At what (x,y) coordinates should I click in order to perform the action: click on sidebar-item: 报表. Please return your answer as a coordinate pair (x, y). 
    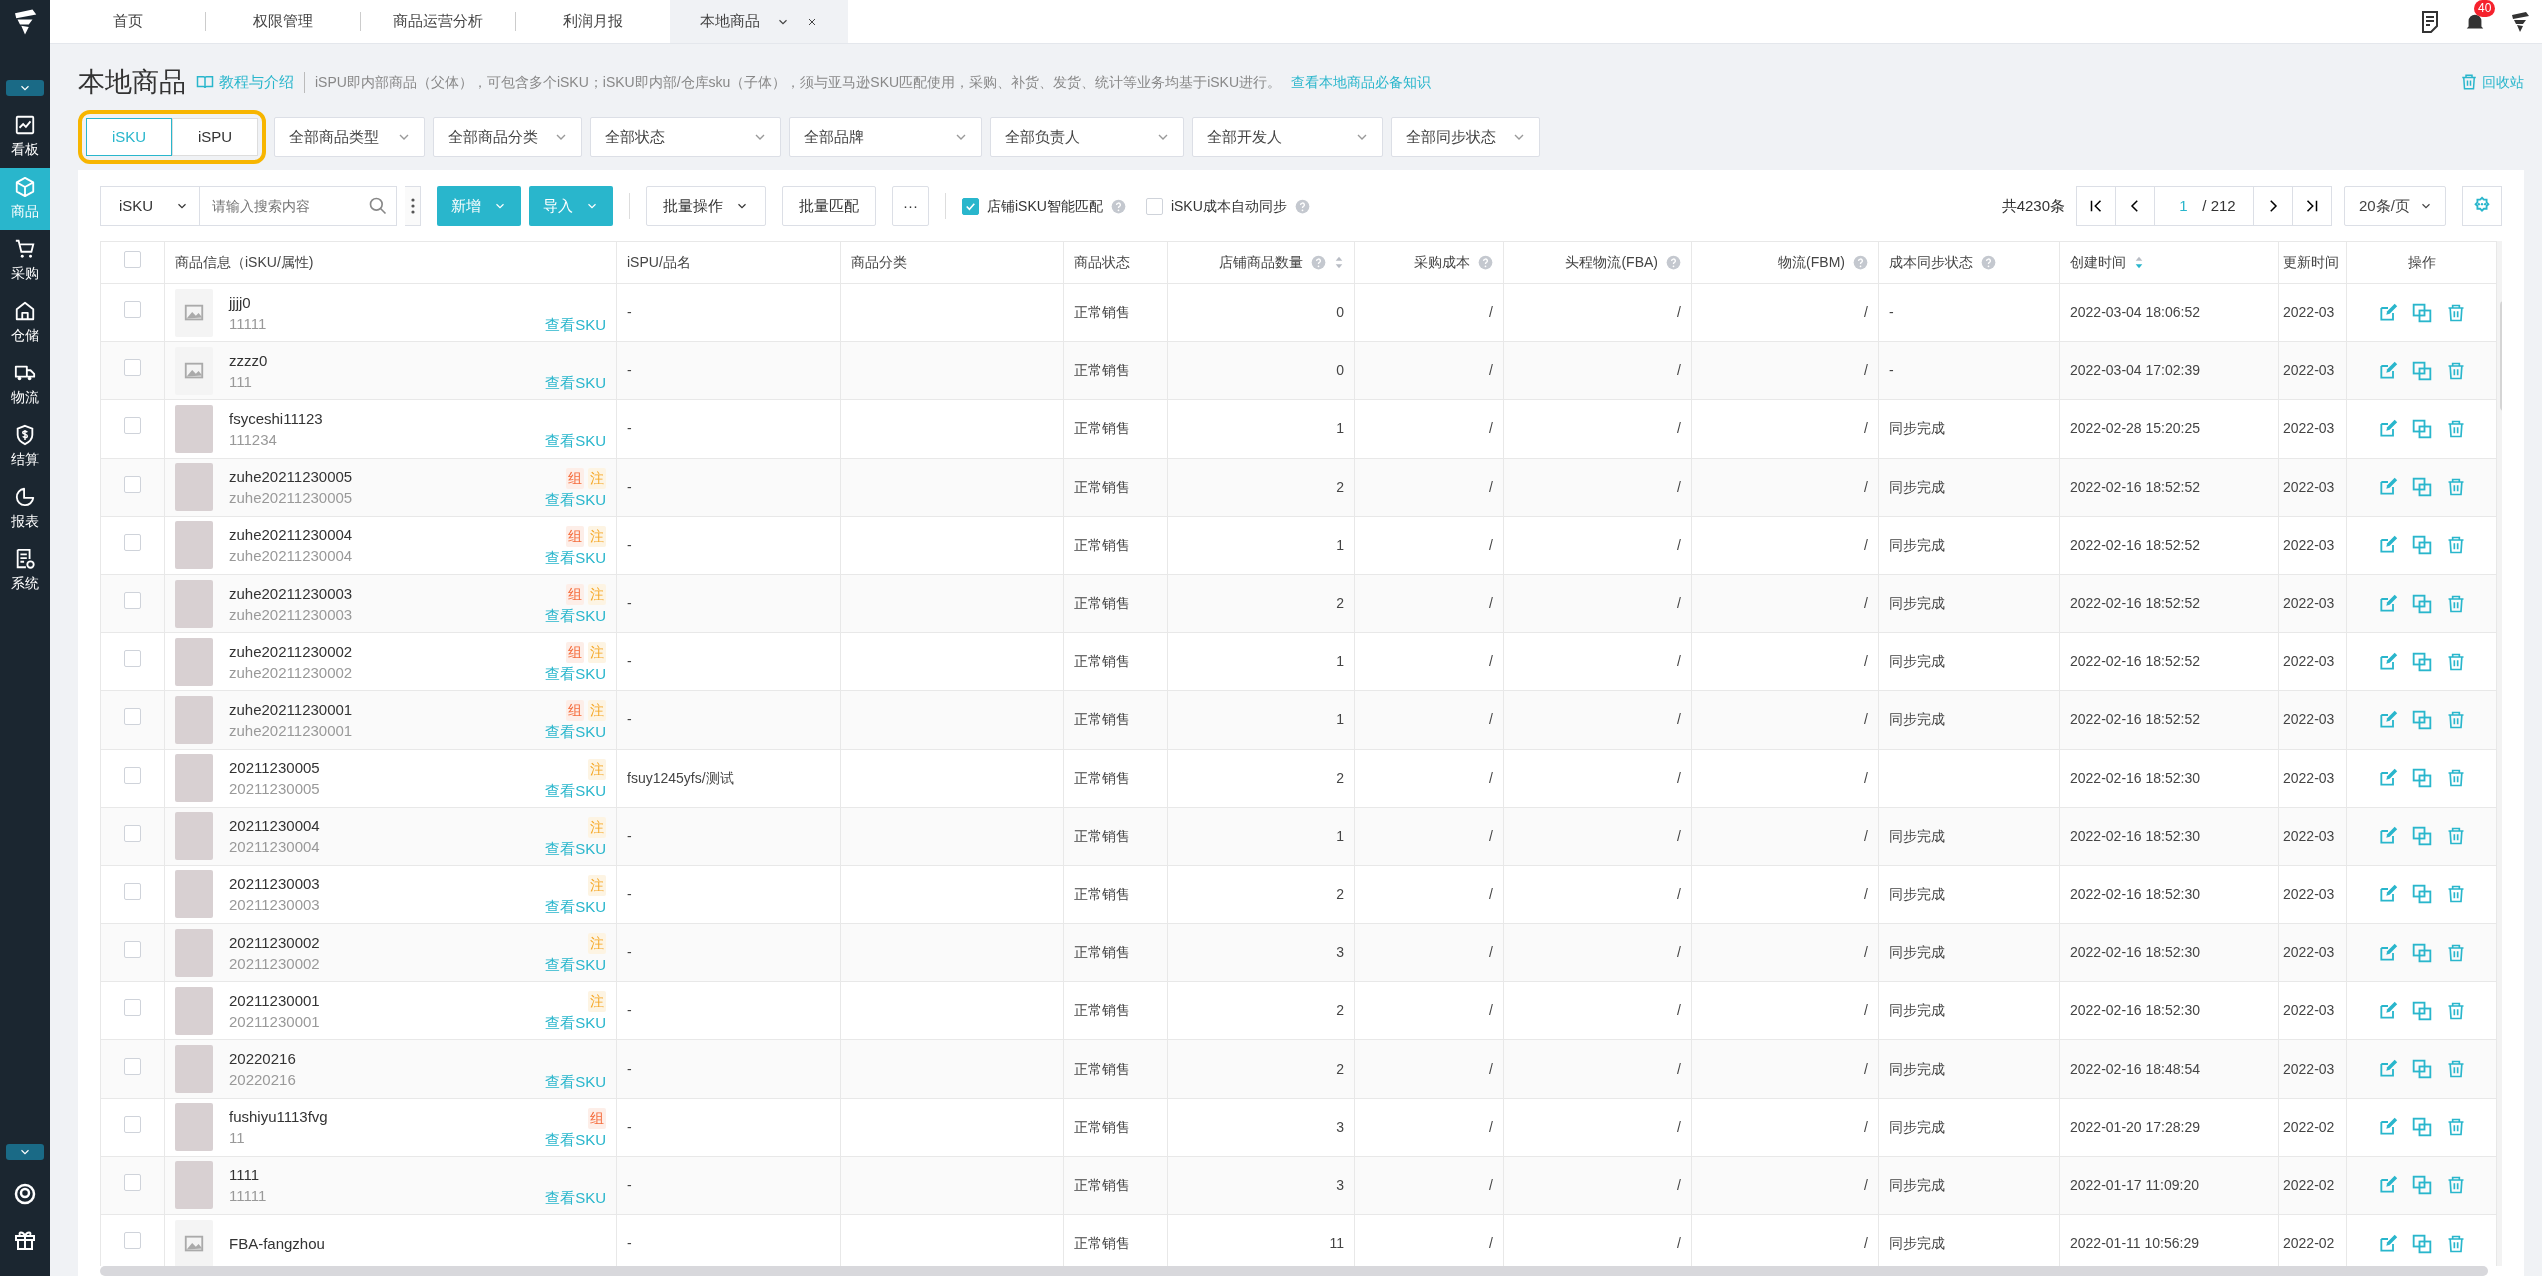
    Looking at the image, I should click on (25, 509).